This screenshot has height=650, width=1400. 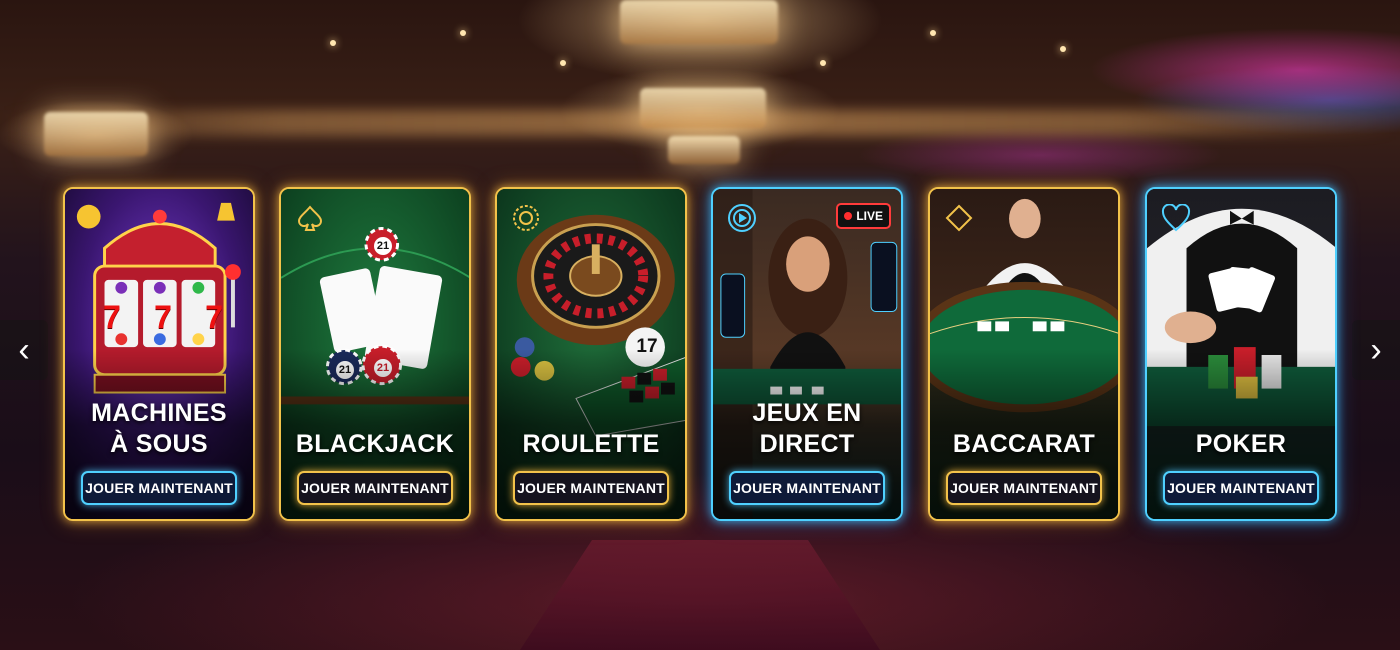 What do you see at coordinates (742, 218) in the screenshot?
I see `live-stream-icon` at bounding box center [742, 218].